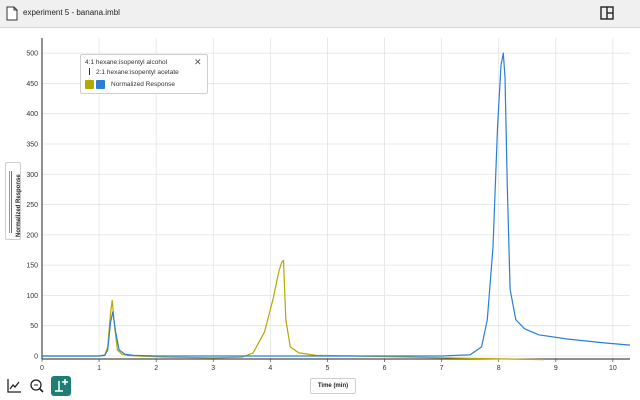 The height and width of the screenshot is (400, 640). I want to click on zoom-tool-button, so click(37, 386).